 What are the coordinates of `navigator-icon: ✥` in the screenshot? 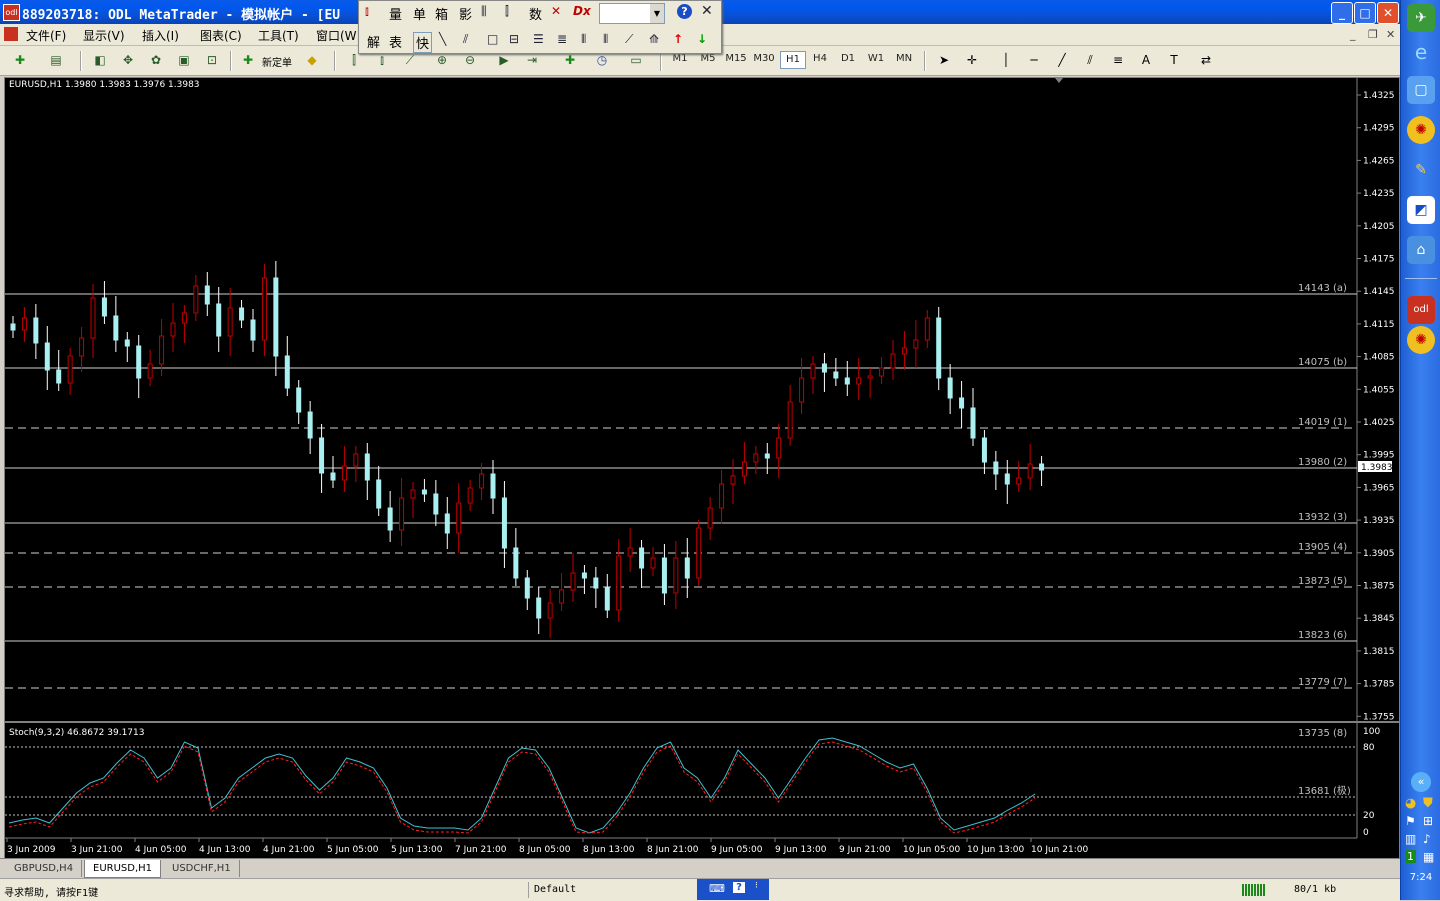 It's located at (128, 60).